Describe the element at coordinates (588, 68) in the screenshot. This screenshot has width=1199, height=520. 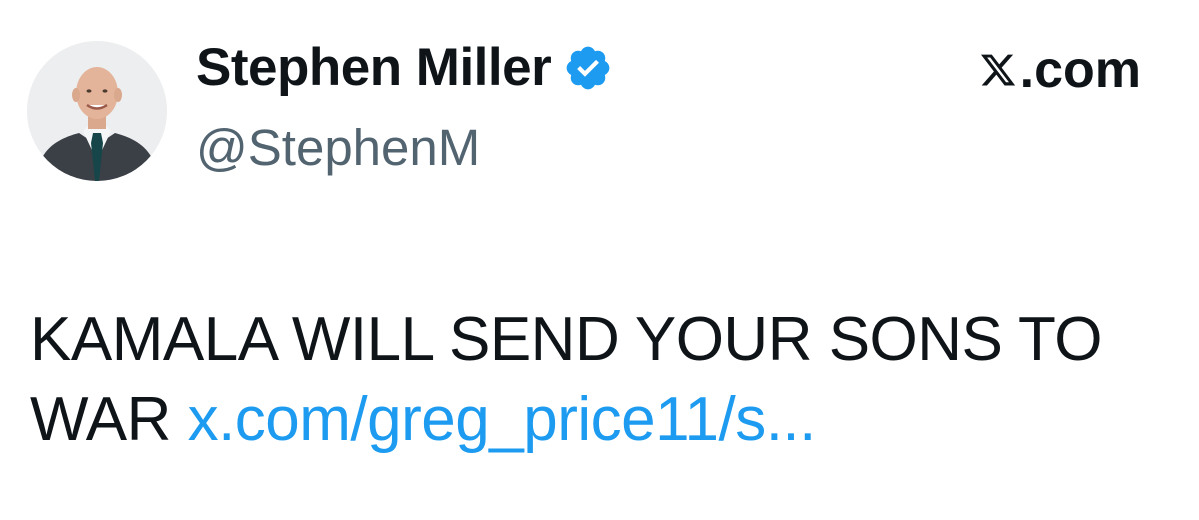
I see `verified-badge-icon` at that location.